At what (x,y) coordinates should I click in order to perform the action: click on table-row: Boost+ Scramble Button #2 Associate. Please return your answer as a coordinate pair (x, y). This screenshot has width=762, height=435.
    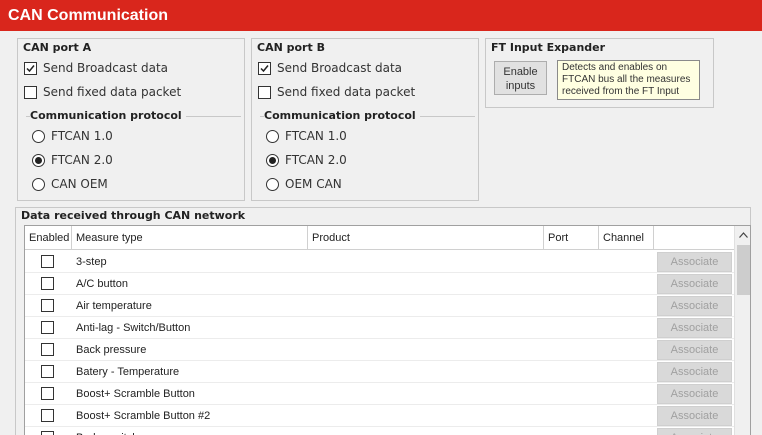
    Looking at the image, I should click on (379, 416).